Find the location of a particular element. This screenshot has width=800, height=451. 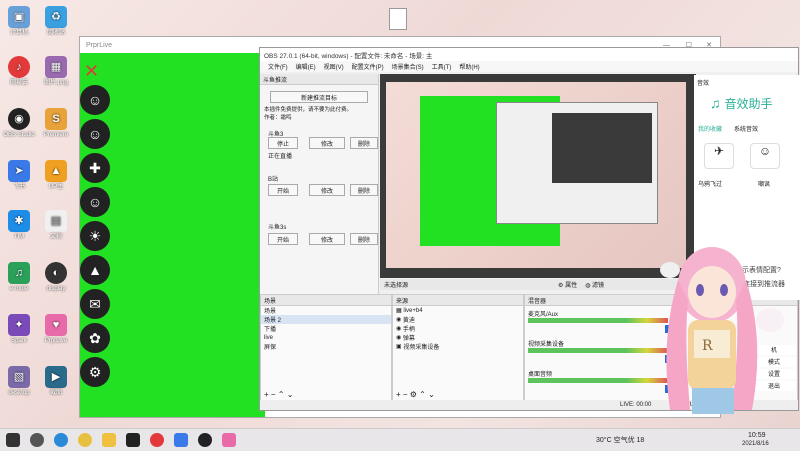

emule-icon: ♫ is located at coordinates (19, 273).